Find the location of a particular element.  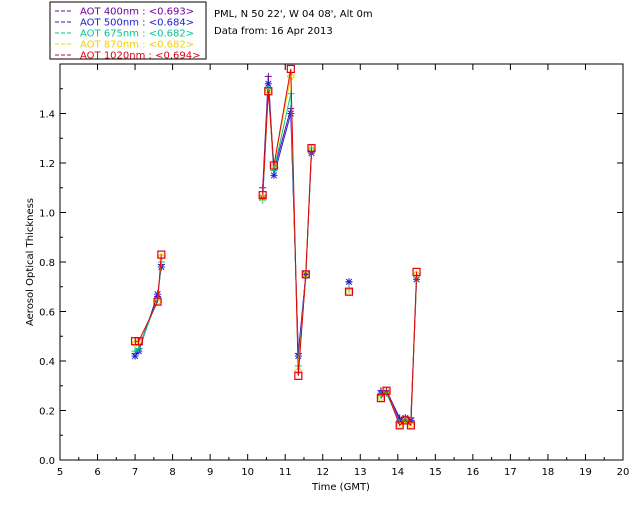

info-line-location: PML, N 50 22', W 04 08', Alt 0m is located at coordinates (293, 14).